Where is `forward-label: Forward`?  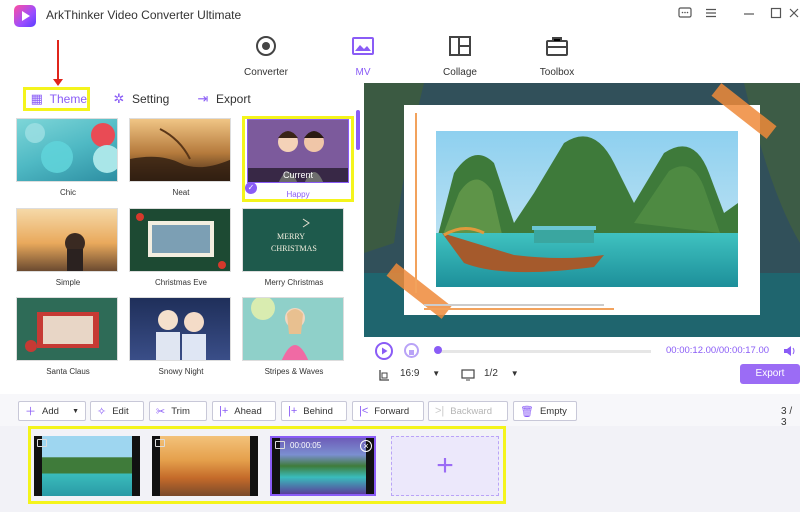 forward-label: Forward is located at coordinates (392, 411).